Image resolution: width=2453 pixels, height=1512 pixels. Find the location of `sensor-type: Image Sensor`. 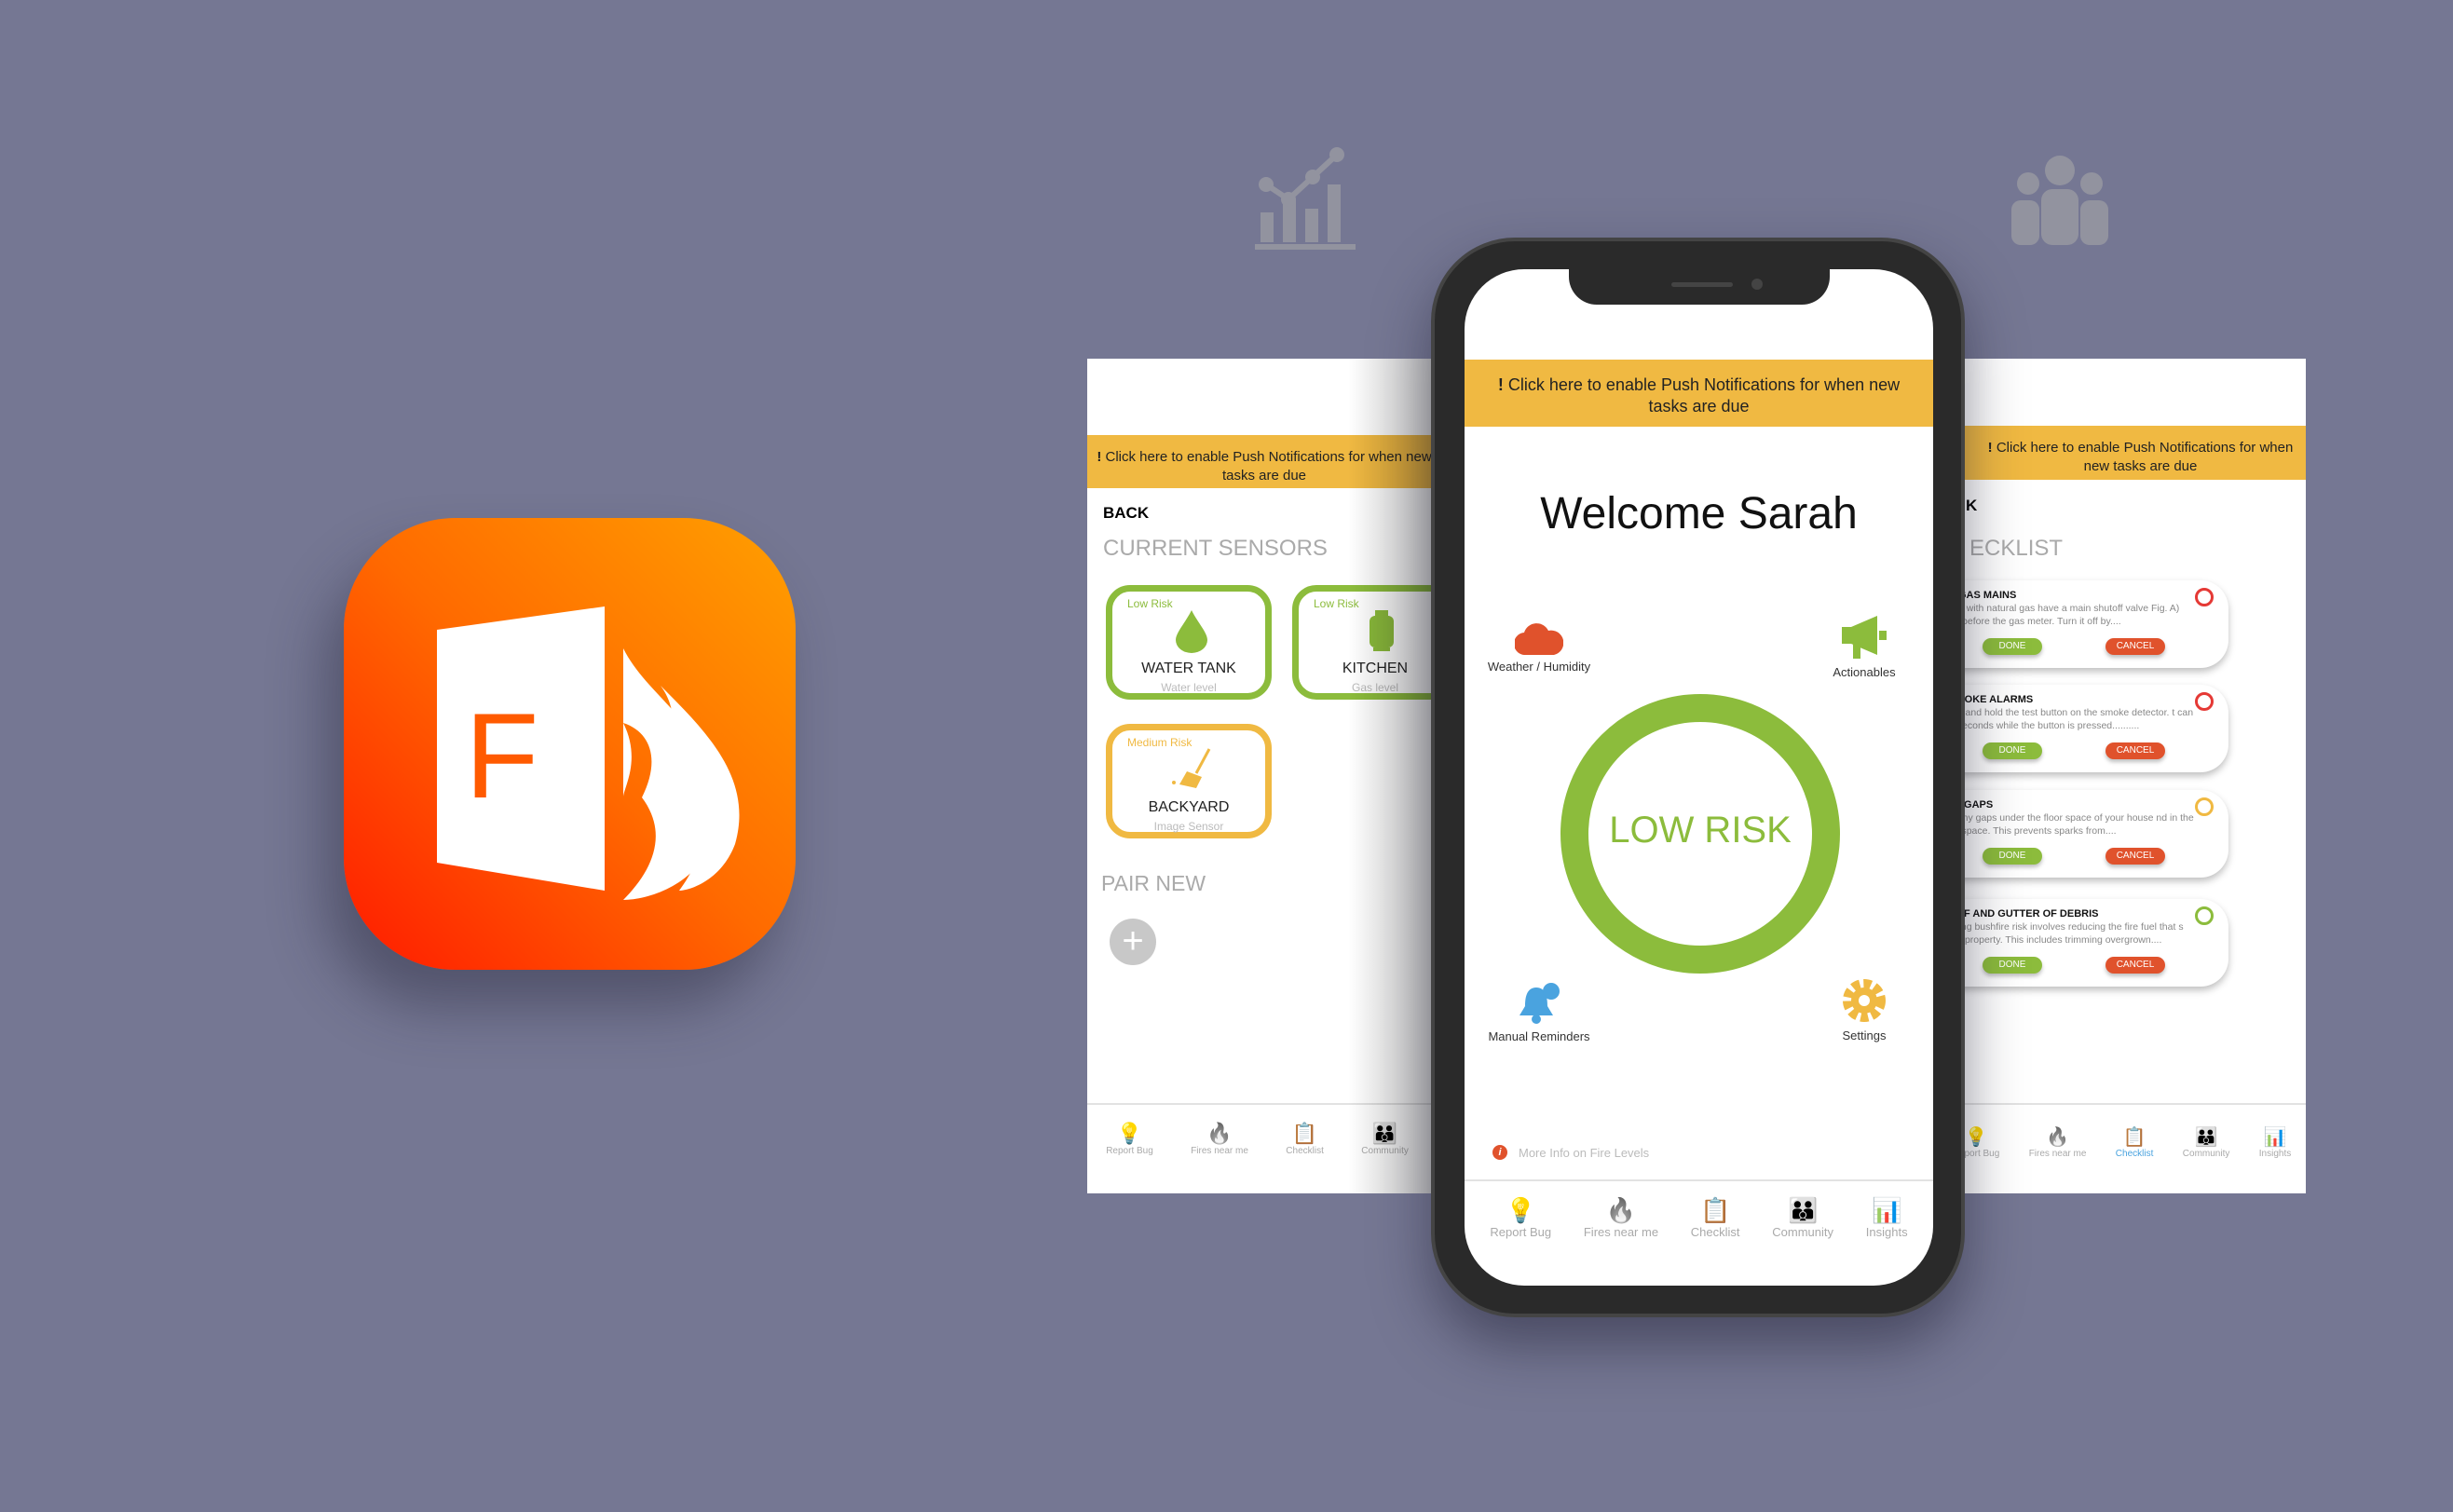

sensor-type: Image Sensor is located at coordinates (1189, 826).